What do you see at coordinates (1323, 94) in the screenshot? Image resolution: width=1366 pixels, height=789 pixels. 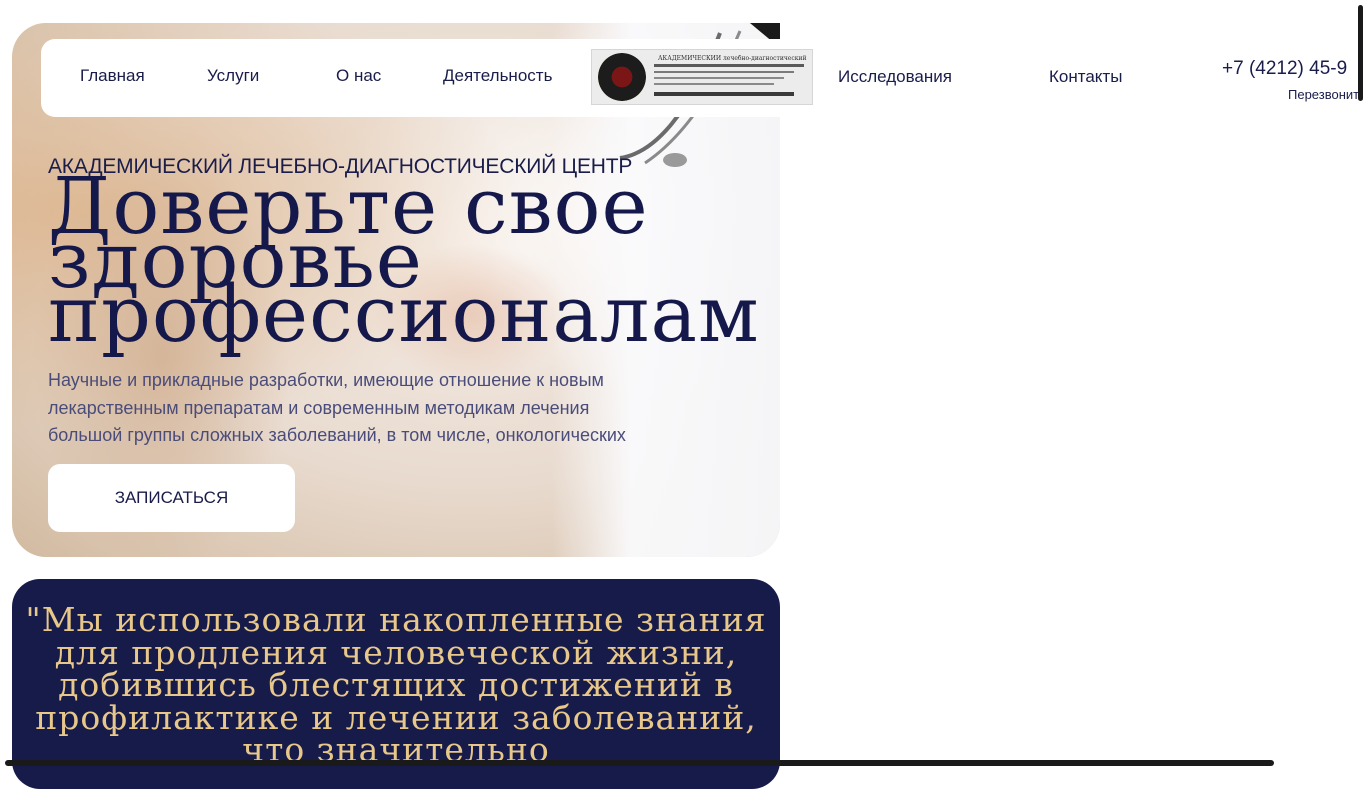 I see `callback-link: Перезвонит` at bounding box center [1323, 94].